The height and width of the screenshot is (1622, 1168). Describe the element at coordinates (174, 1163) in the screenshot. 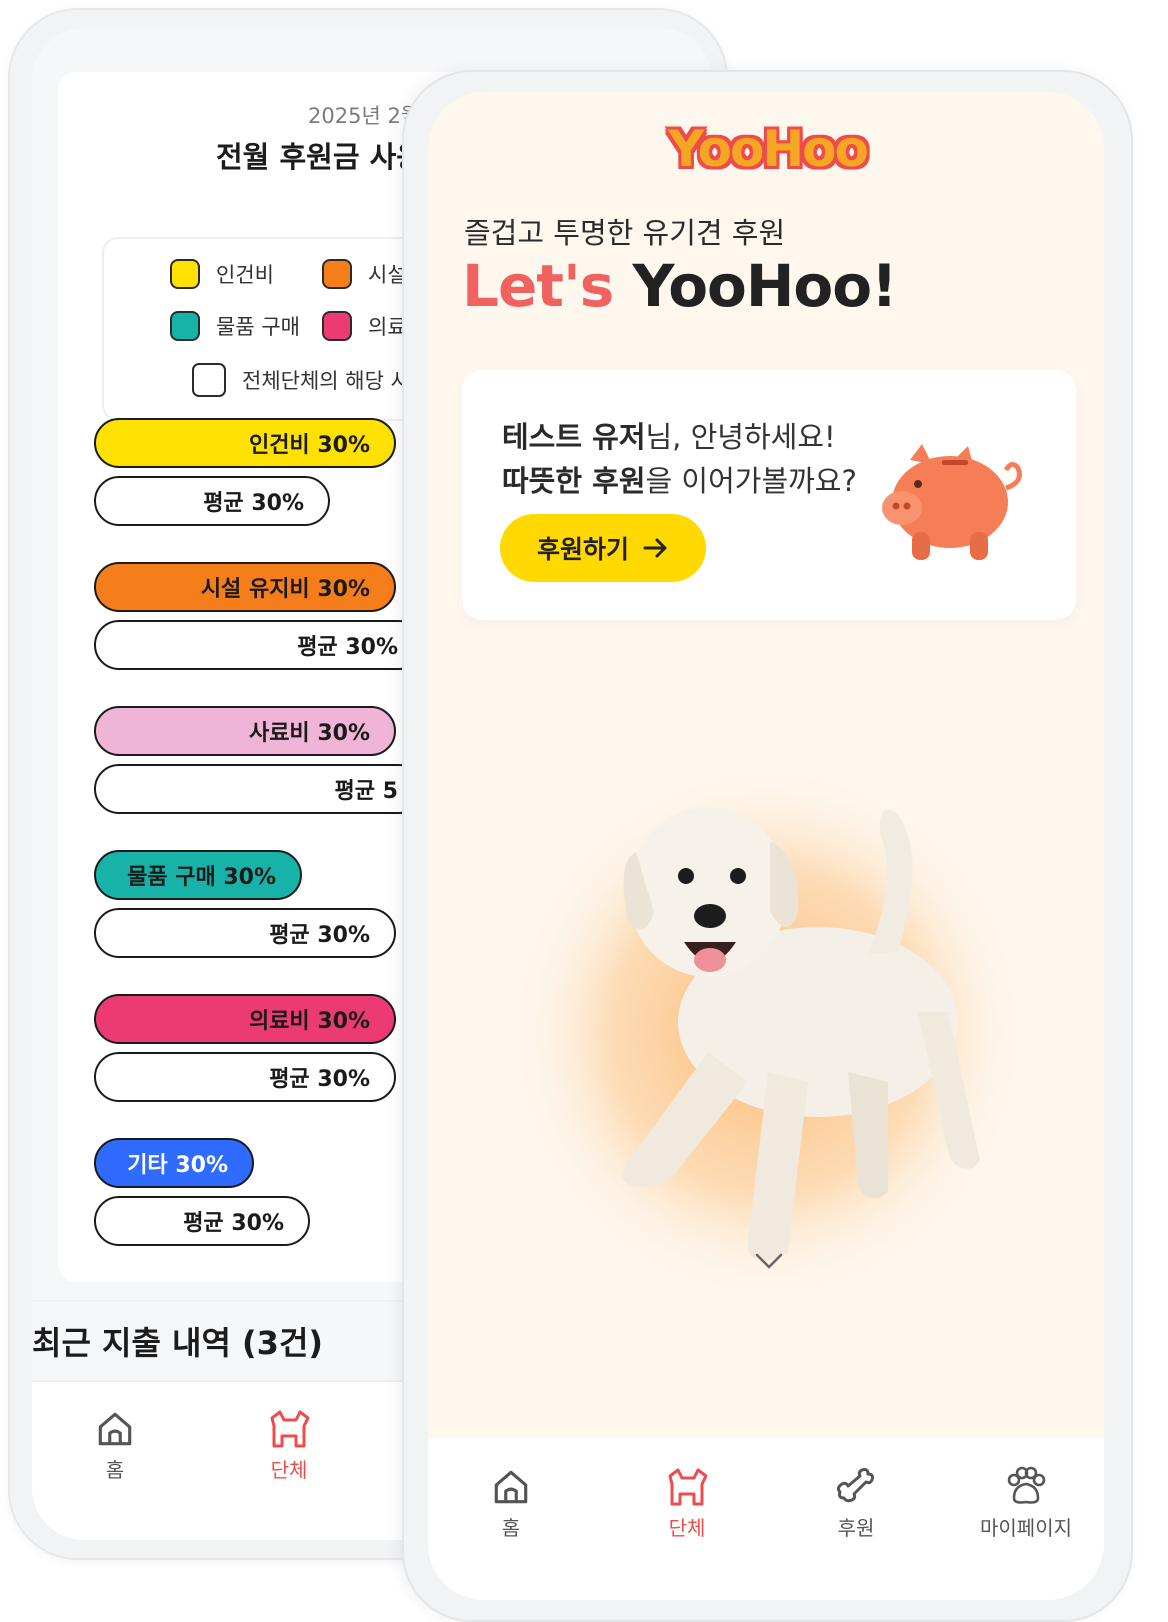

I see `category-pill: 기타 30%` at that location.